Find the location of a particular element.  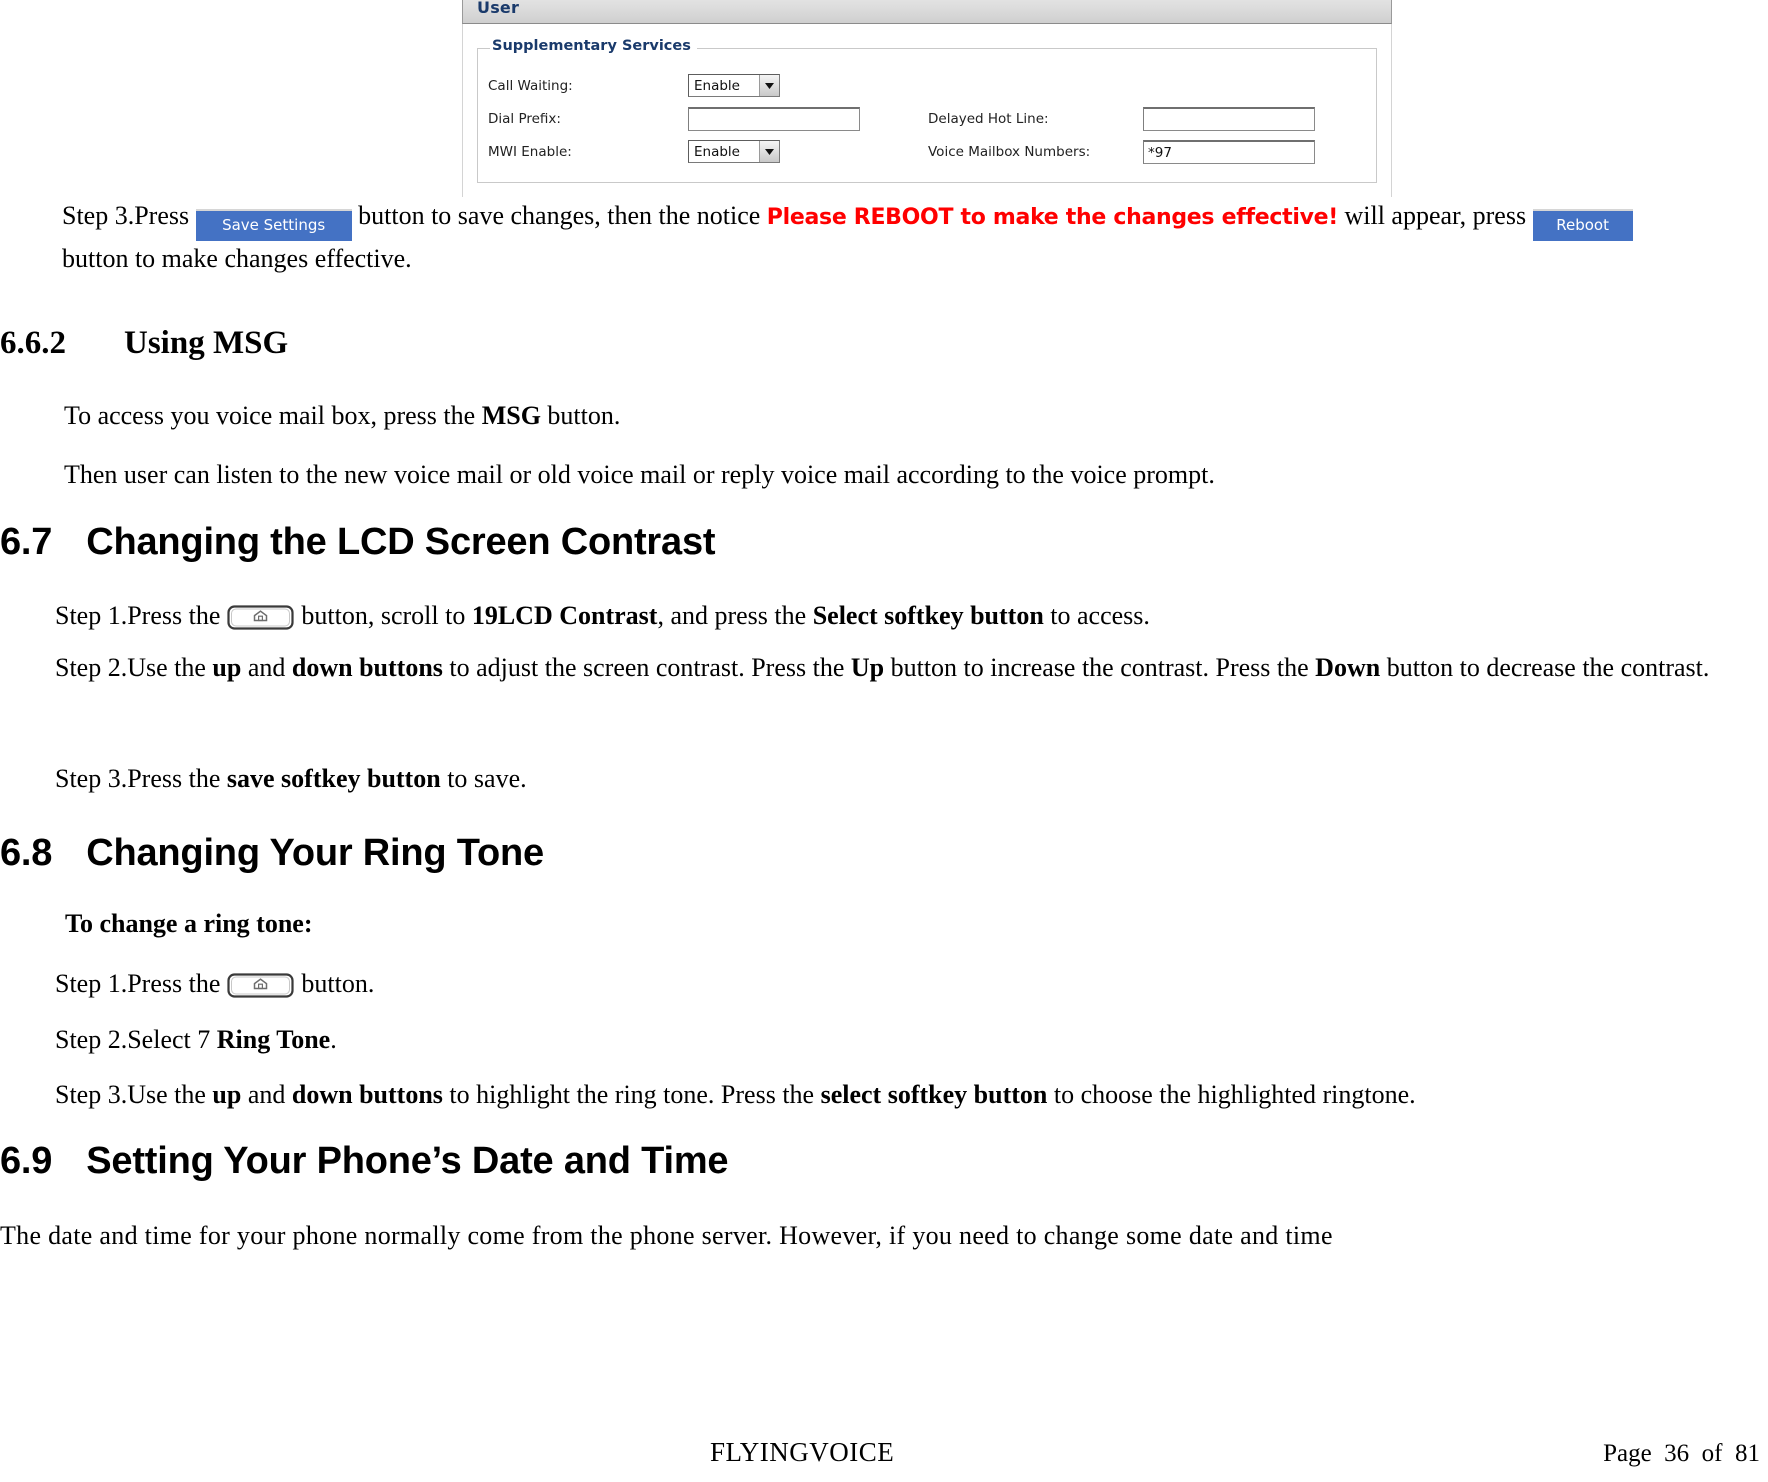

step1-text-b: button, scroll to is located at coordinates (383, 615).